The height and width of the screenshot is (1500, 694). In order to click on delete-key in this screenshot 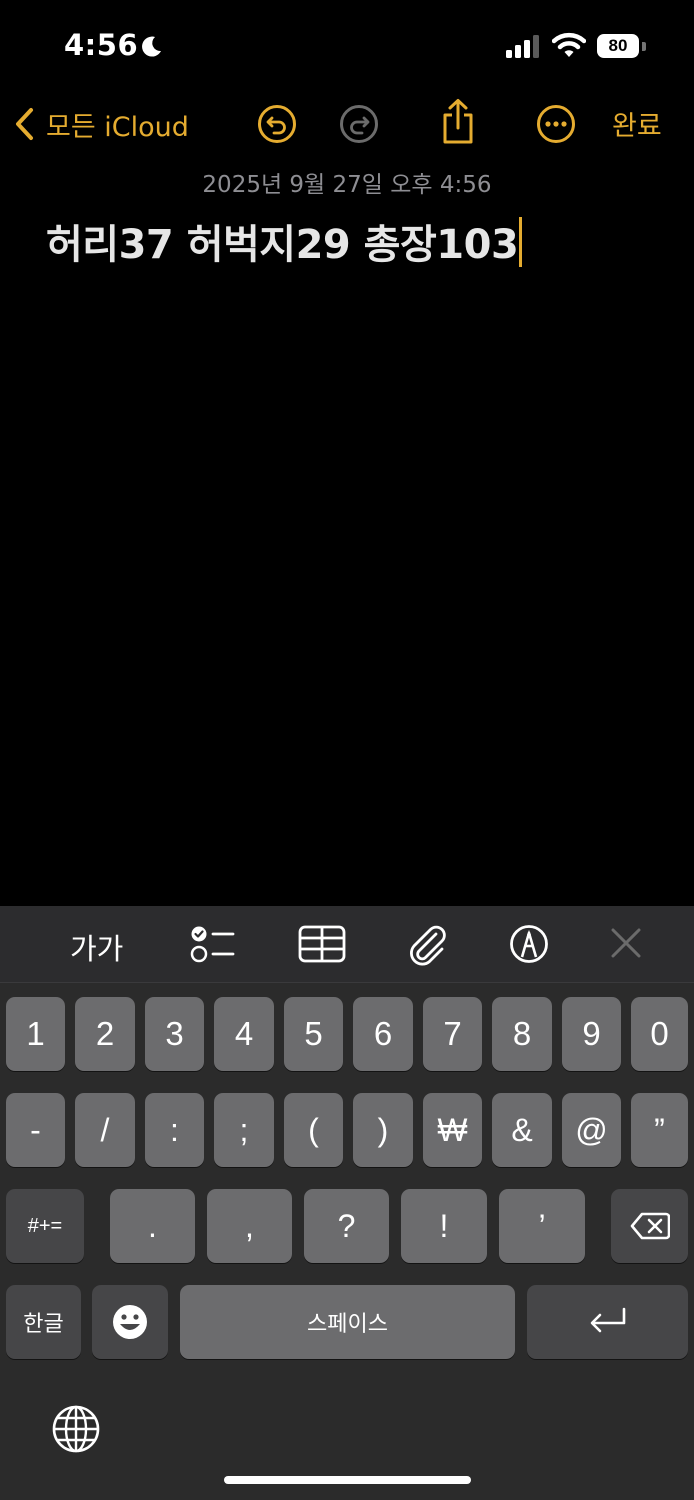, I will do `click(649, 1226)`.